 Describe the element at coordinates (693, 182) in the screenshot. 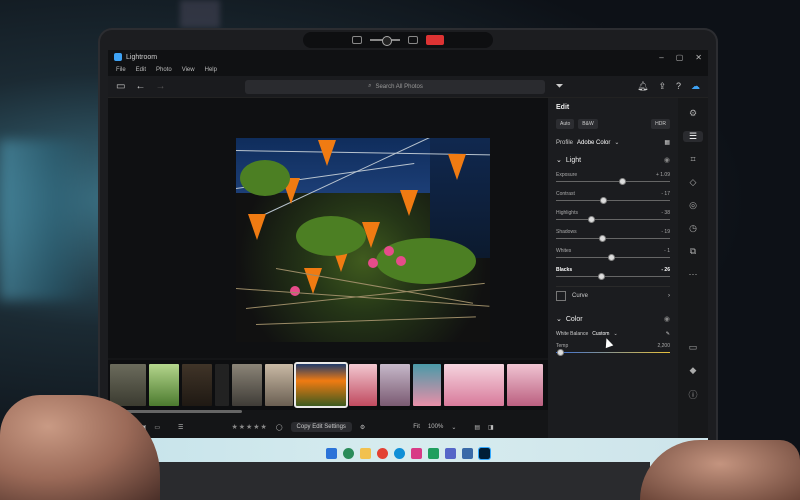

I see `eraser-icon: ◇` at that location.